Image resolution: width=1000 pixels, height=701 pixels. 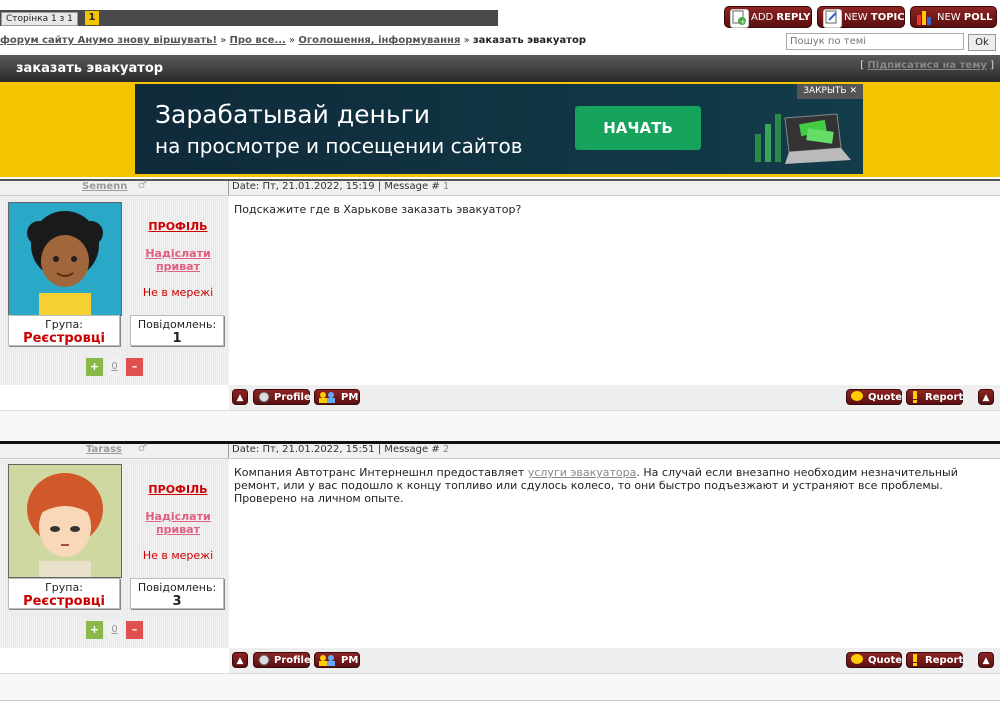 I want to click on add-reply-icon: +, so click(x=739, y=18).